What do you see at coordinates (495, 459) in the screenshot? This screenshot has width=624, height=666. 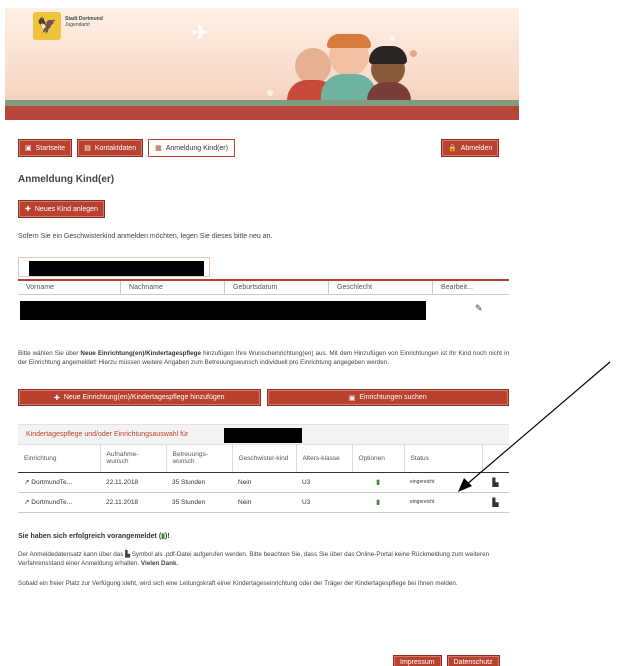 I see `column-header` at bounding box center [495, 459].